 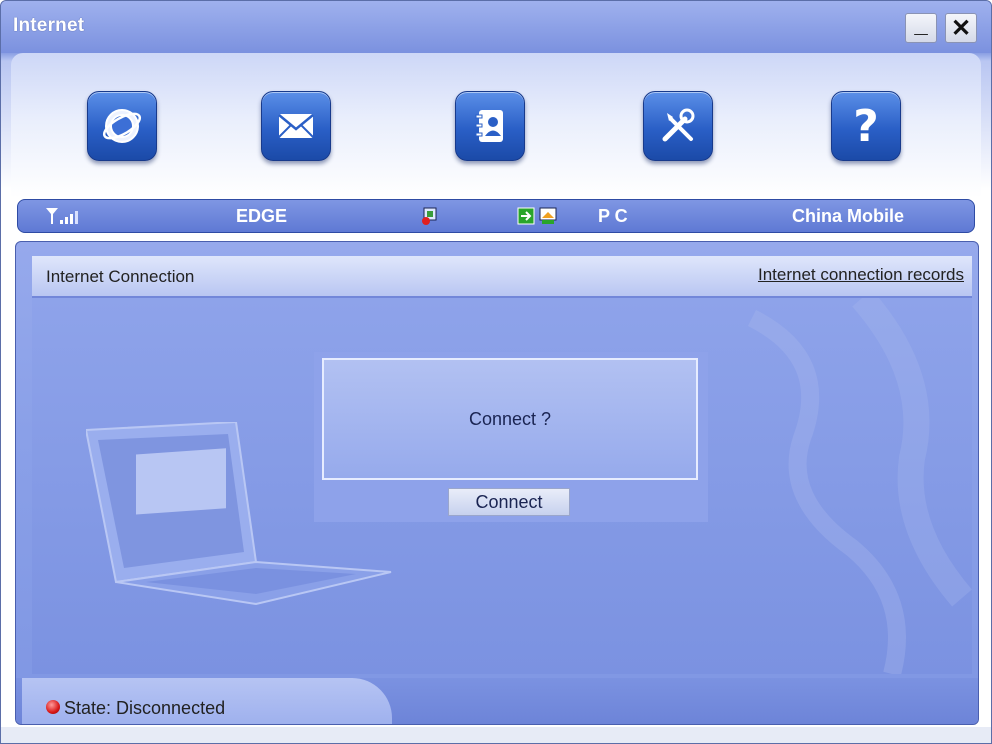 I want to click on contacts-button, so click(x=490, y=126).